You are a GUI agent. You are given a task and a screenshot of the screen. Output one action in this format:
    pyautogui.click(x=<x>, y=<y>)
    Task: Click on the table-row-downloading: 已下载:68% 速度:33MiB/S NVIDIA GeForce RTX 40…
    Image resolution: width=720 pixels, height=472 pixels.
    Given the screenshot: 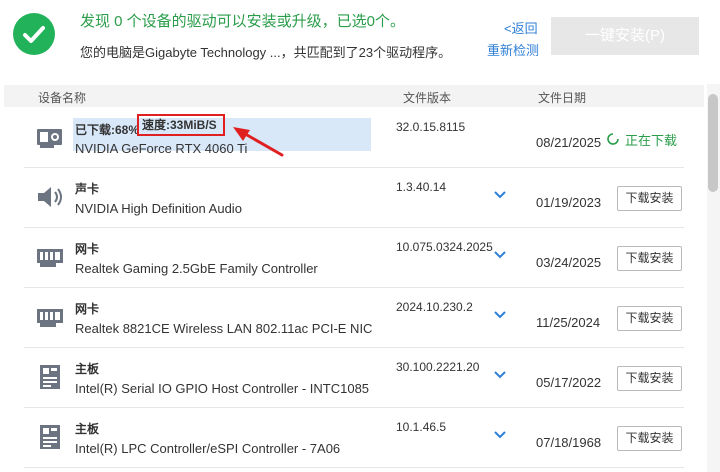 What is the action you would take?
    pyautogui.click(x=354, y=138)
    